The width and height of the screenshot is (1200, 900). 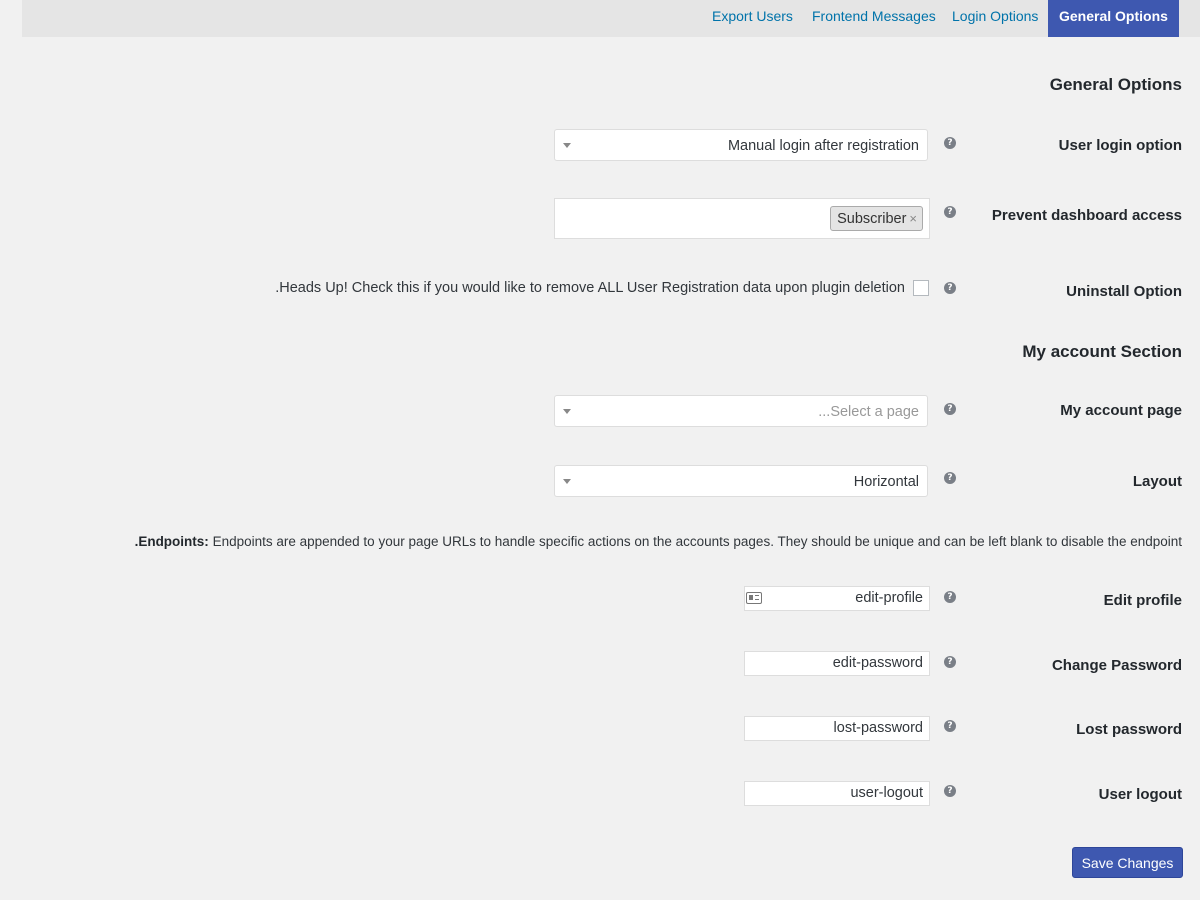 I want to click on edit-profile-input: edit-profile, so click(x=837, y=598).